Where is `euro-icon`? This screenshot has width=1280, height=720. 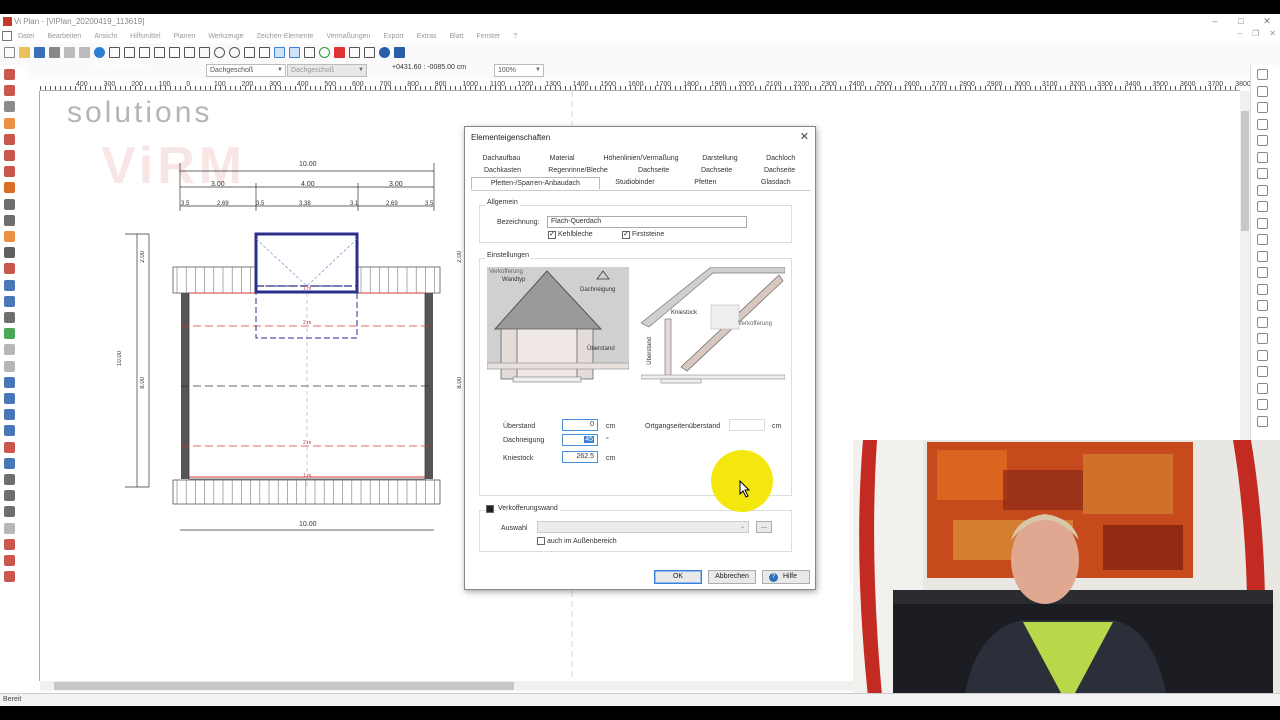 euro-icon is located at coordinates (384, 52).